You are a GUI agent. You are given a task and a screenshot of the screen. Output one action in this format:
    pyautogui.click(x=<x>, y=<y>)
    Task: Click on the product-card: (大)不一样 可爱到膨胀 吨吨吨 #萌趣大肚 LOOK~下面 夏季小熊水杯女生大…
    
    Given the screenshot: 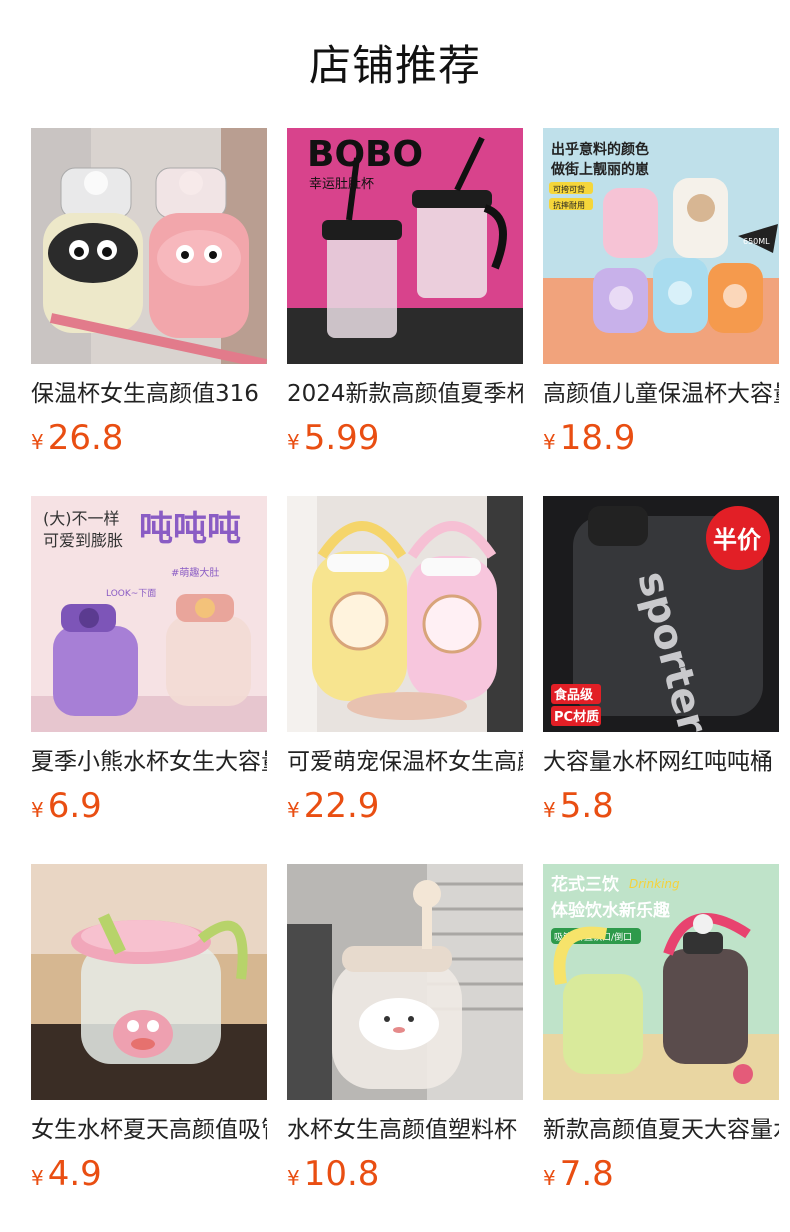 What is the action you would take?
    pyautogui.click(x=149, y=663)
    